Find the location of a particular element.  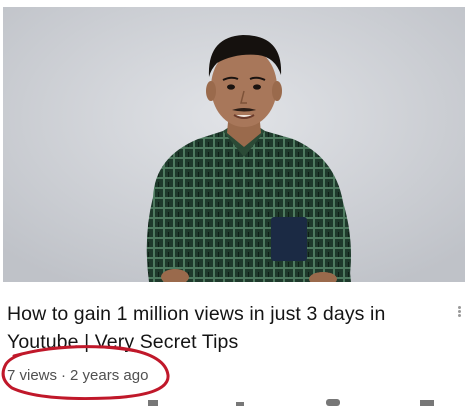

view-count: 7 views is located at coordinates (32, 375).